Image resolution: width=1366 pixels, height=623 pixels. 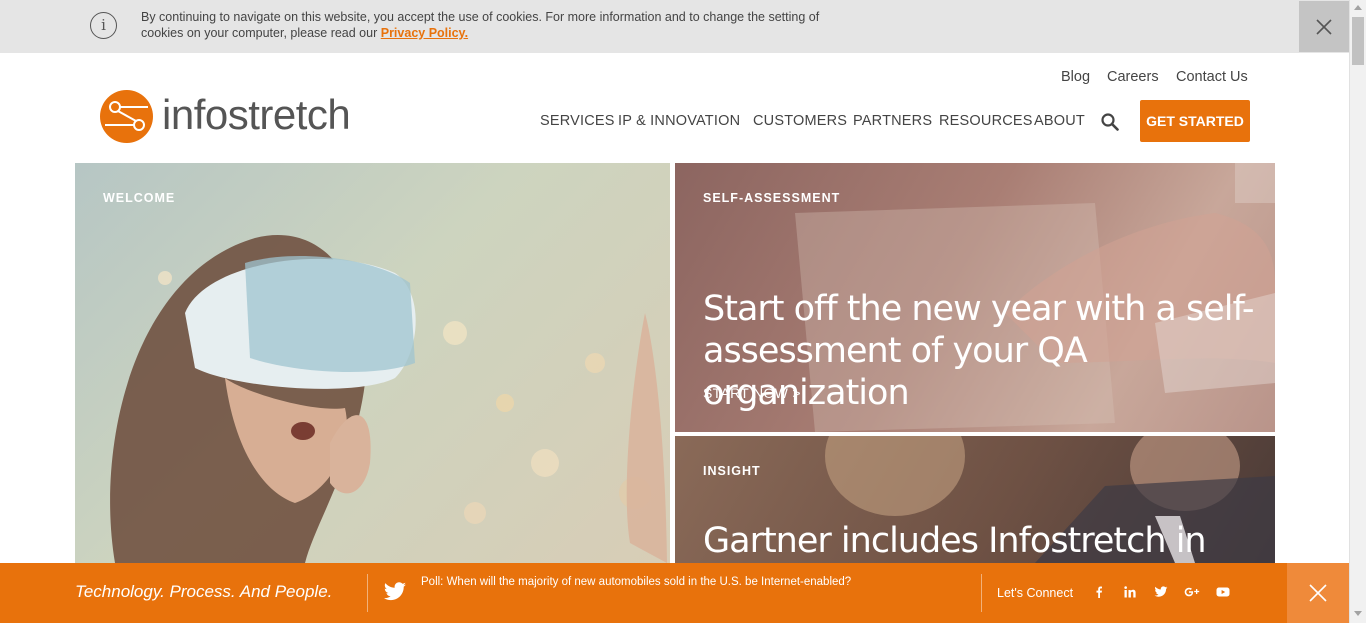 What do you see at coordinates (204, 591) in the screenshot?
I see `footer-tagline: Technology. Process. And People.` at bounding box center [204, 591].